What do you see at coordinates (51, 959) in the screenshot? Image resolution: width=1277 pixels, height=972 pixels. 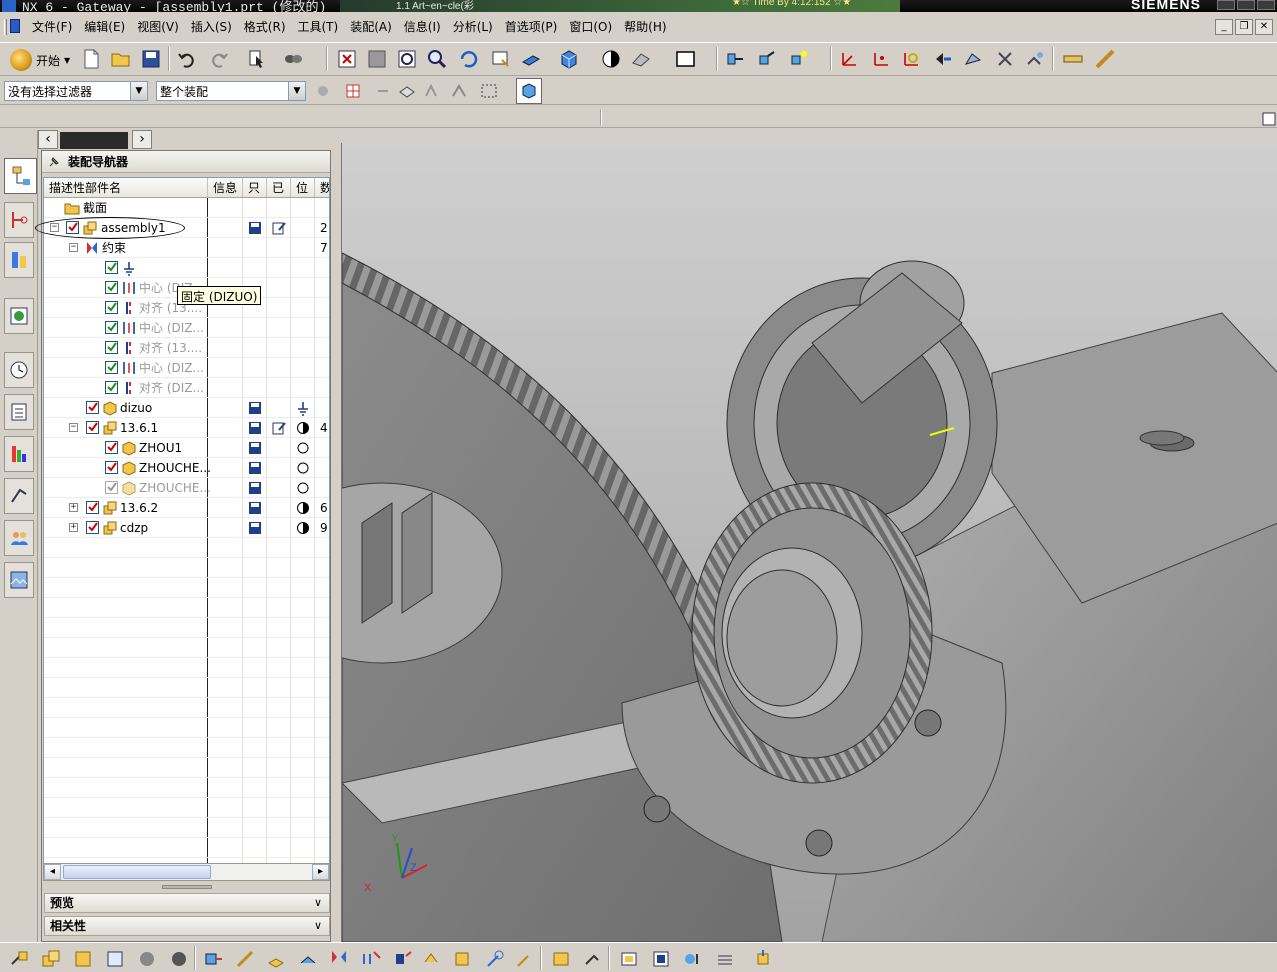 I see `add-existing-component-button` at bounding box center [51, 959].